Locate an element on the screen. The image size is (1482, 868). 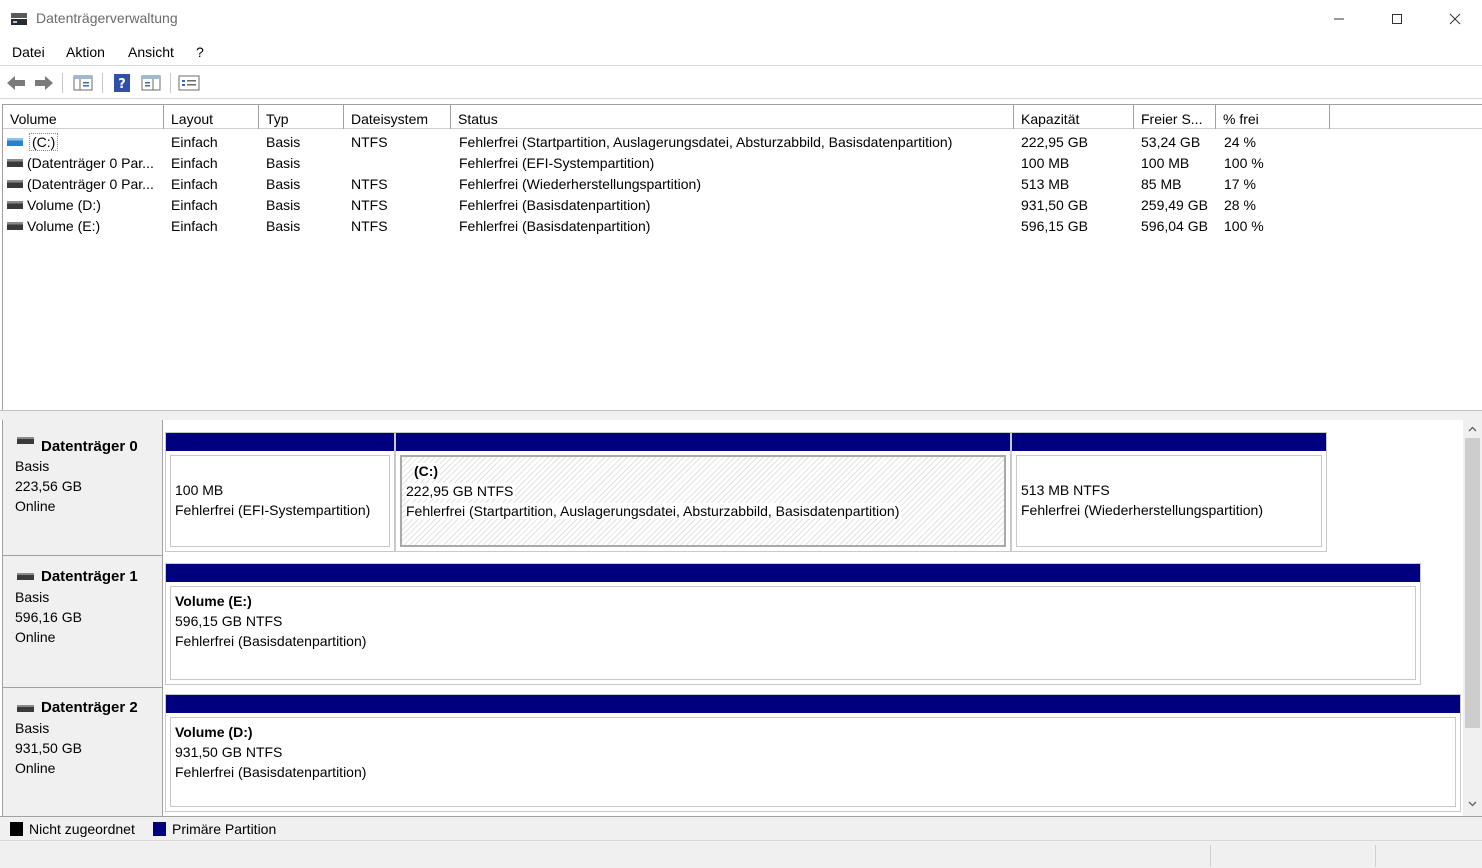
scroll-up-icon is located at coordinates (1472, 429).